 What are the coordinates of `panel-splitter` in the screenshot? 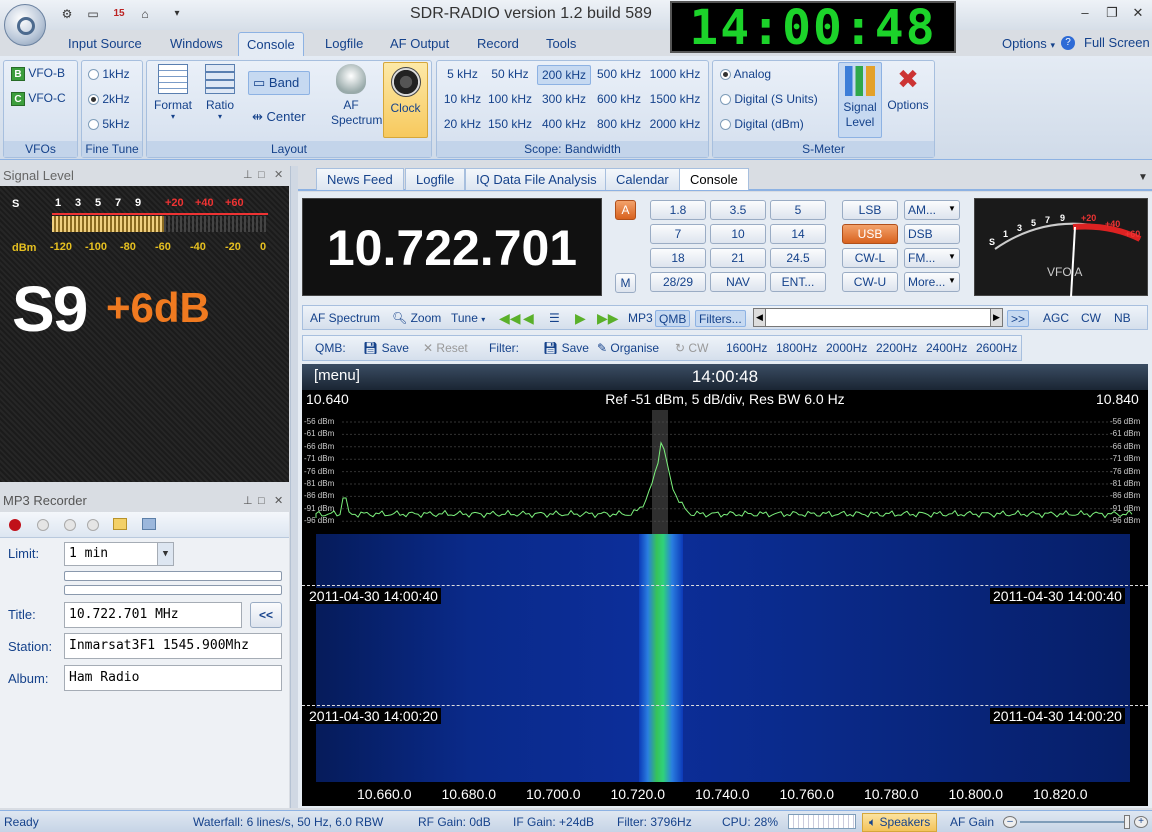 It's located at (294, 487).